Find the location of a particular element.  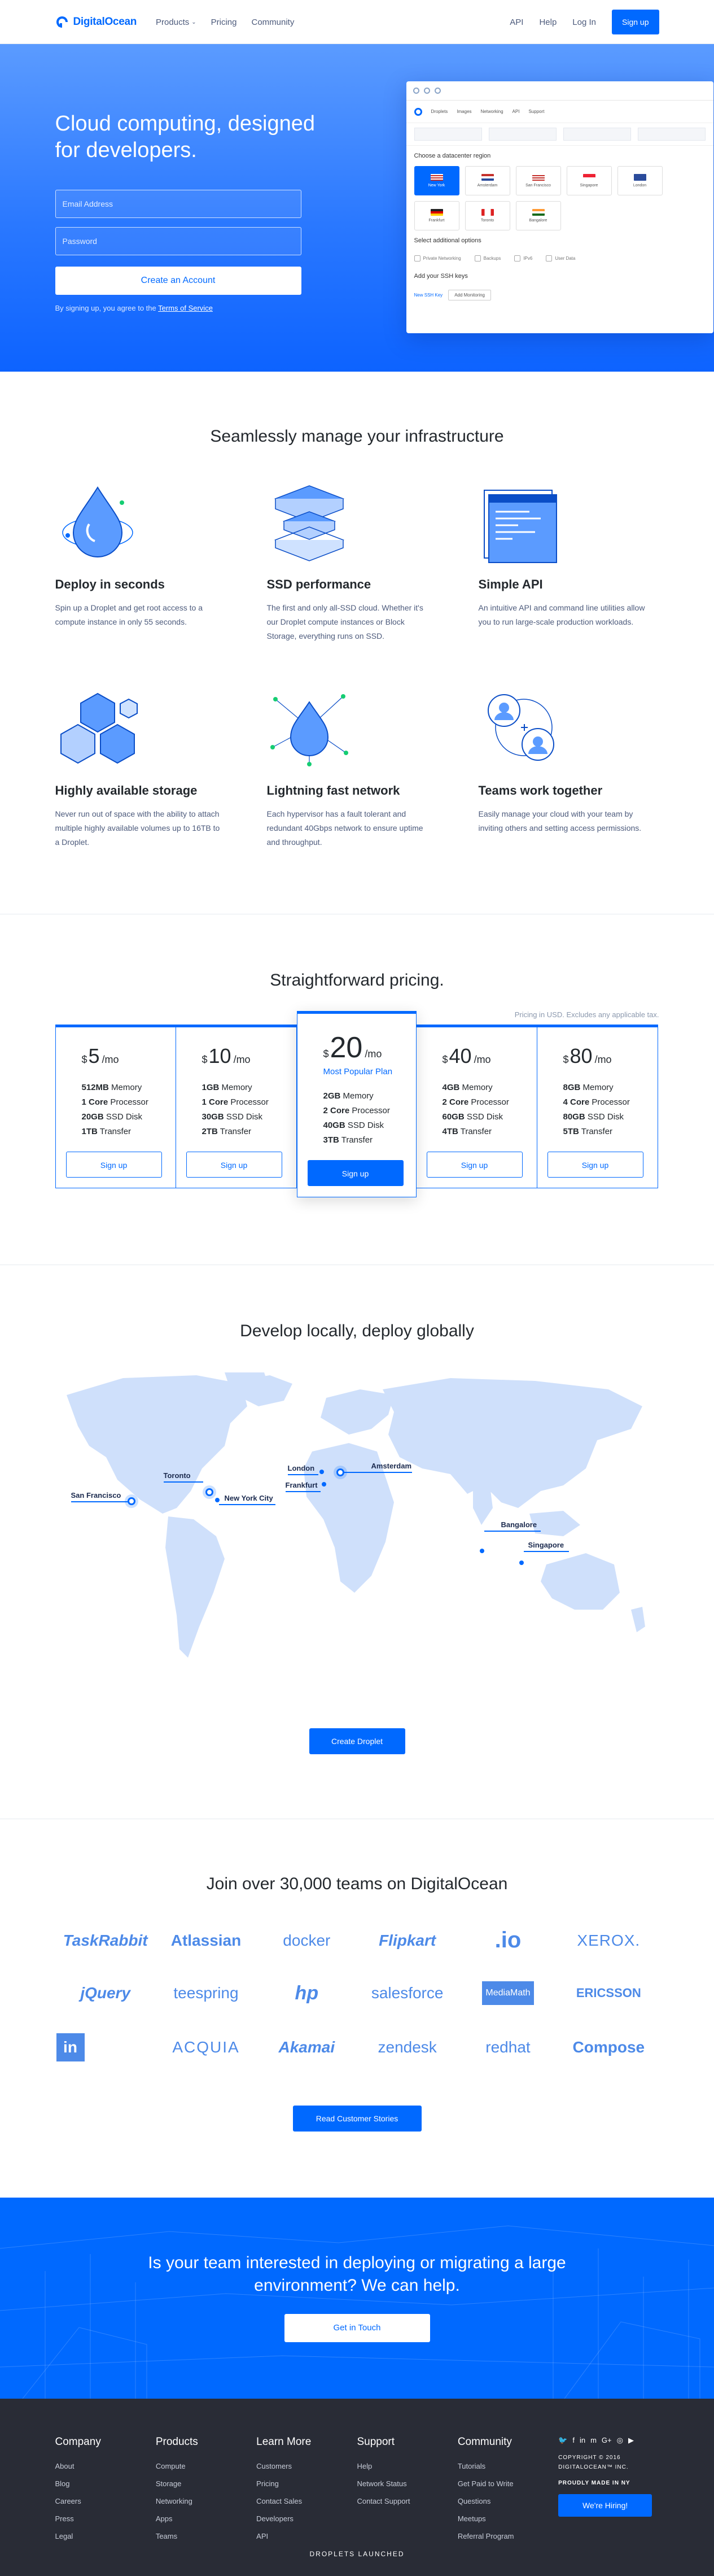

region-card: Amsterdam is located at coordinates (487, 180).